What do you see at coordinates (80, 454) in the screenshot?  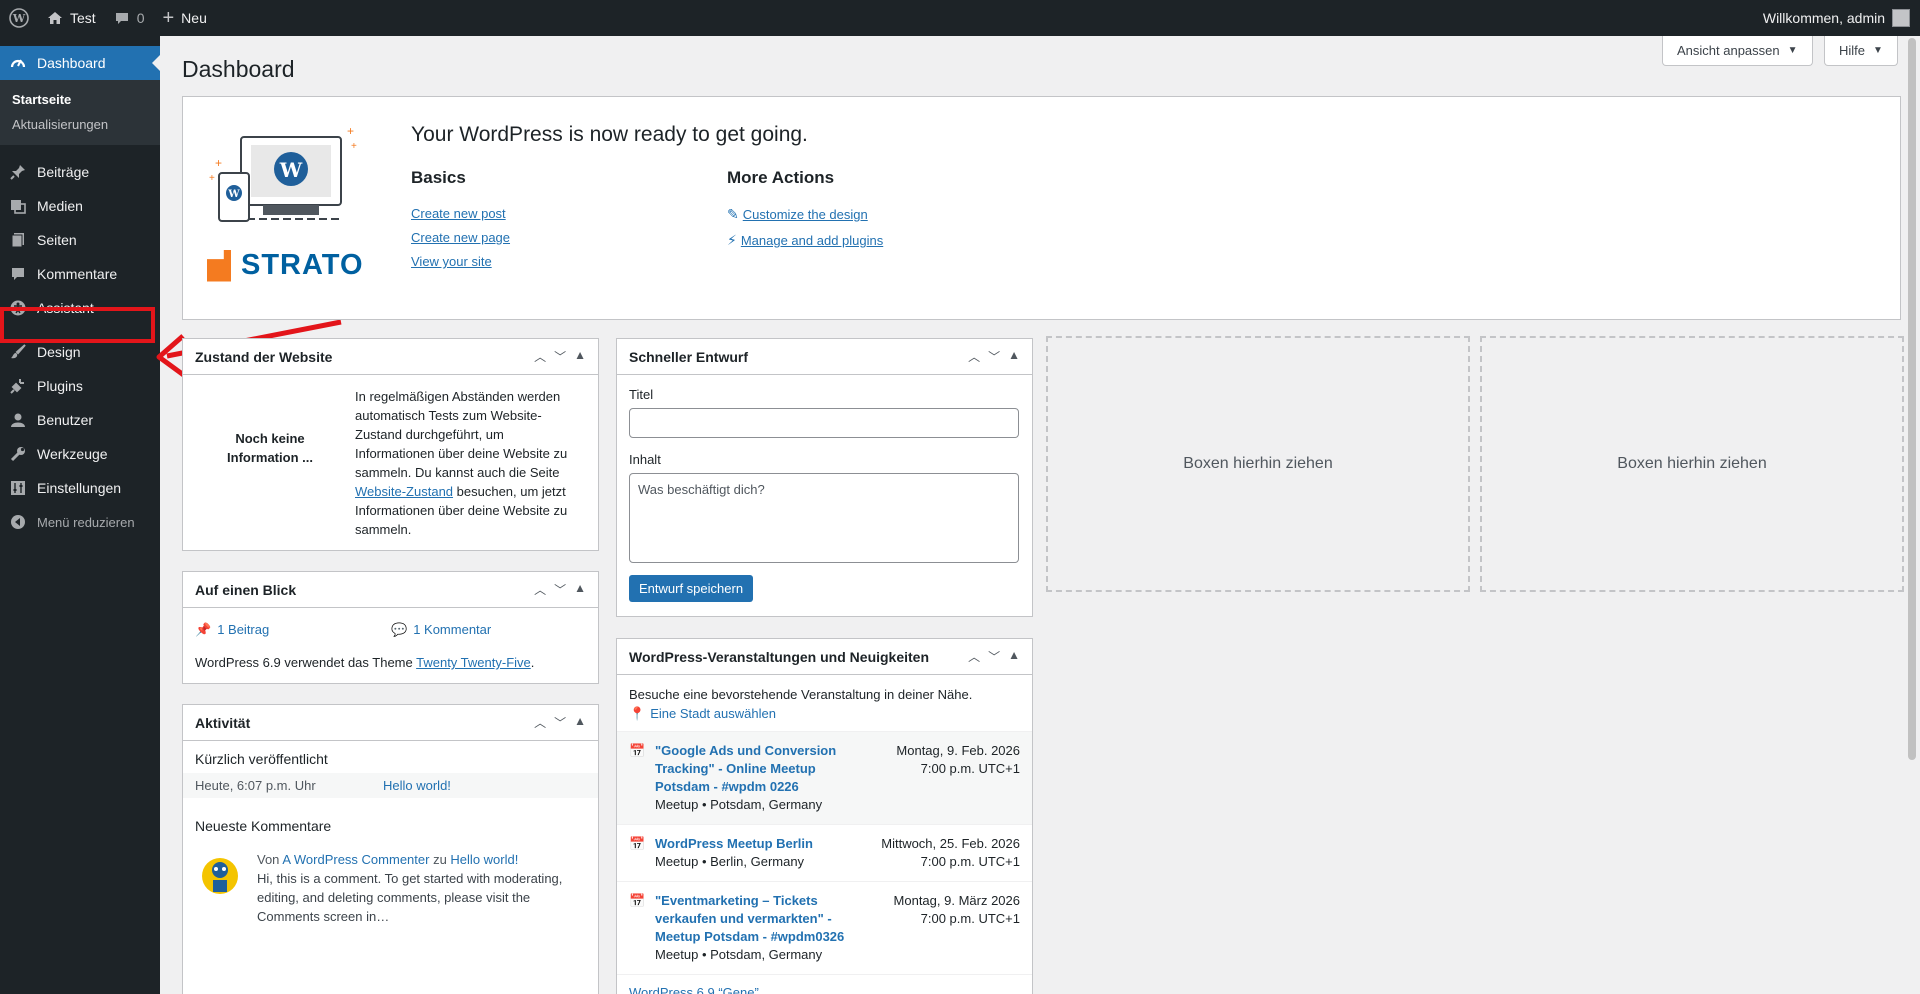 I see `sidebar-item-tools: Werkzeuge` at bounding box center [80, 454].